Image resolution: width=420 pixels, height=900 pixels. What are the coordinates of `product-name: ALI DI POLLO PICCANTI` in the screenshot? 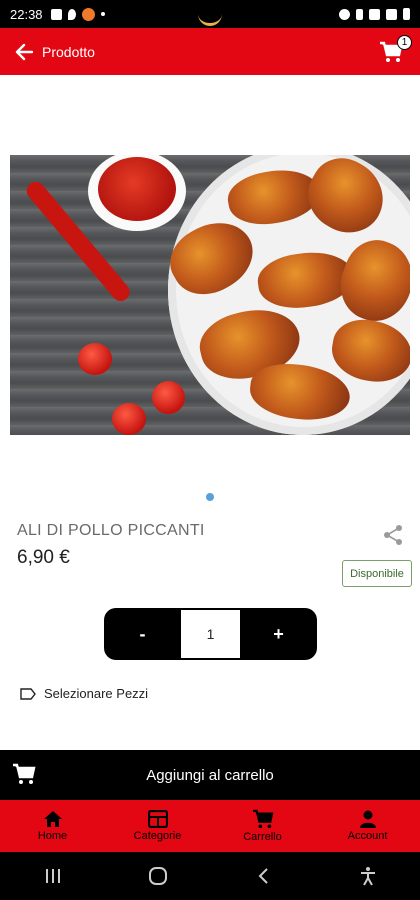 It's located at (111, 530).